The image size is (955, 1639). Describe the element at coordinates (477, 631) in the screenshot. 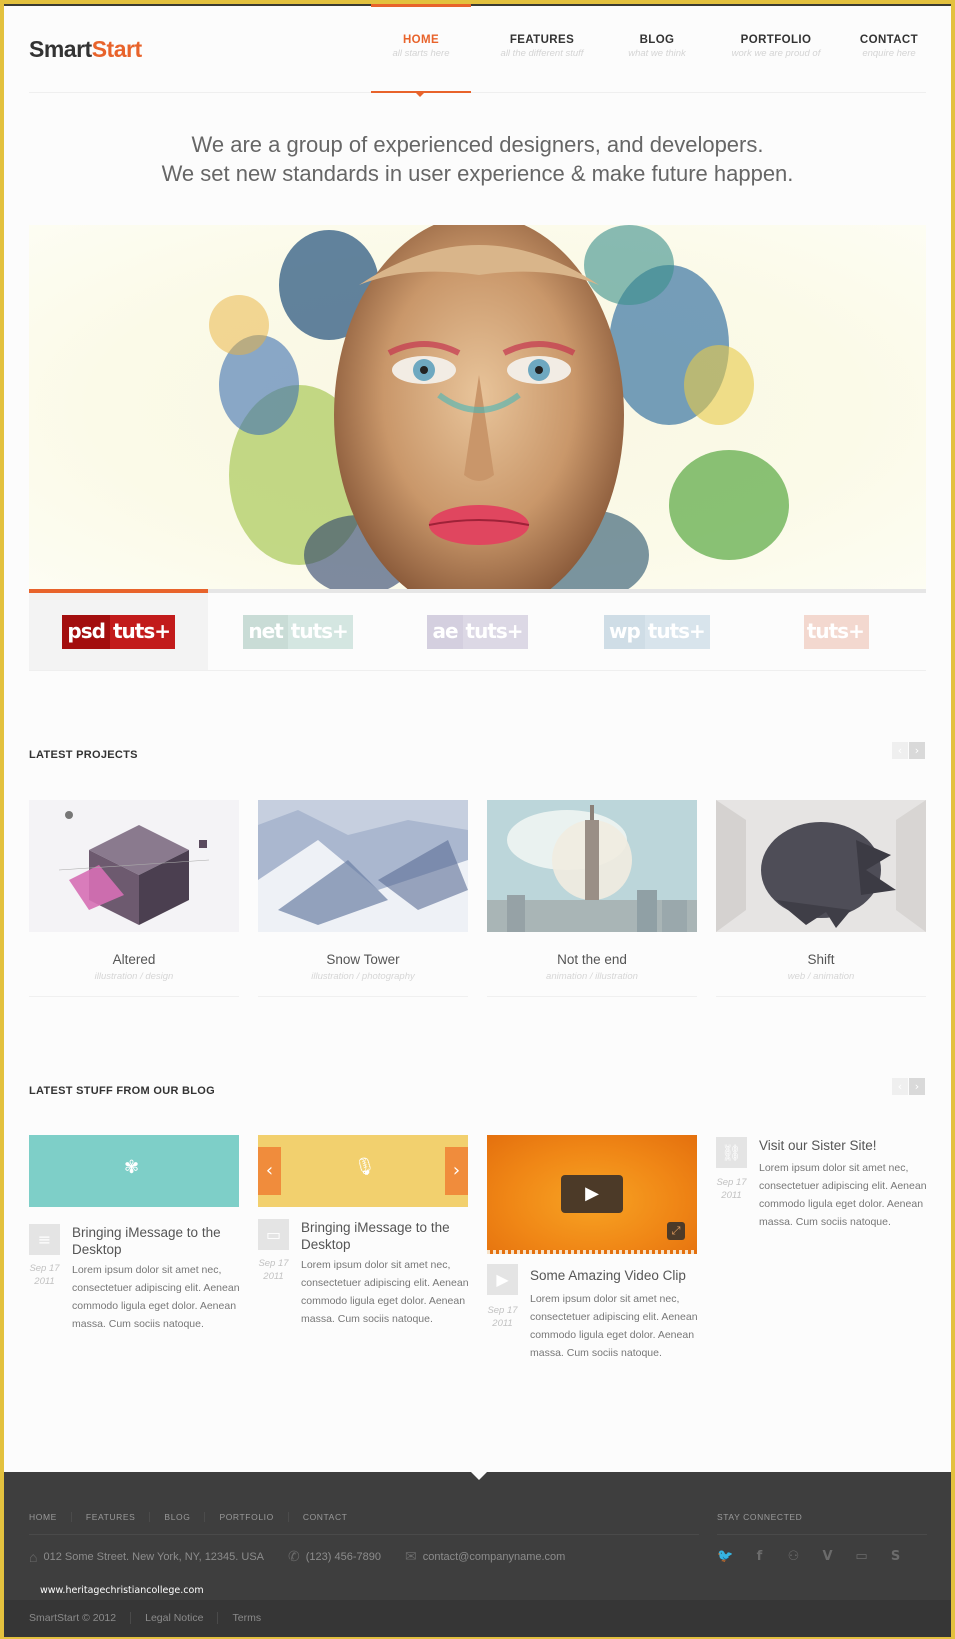

I see `brand-aetuts: ae tuts+` at that location.